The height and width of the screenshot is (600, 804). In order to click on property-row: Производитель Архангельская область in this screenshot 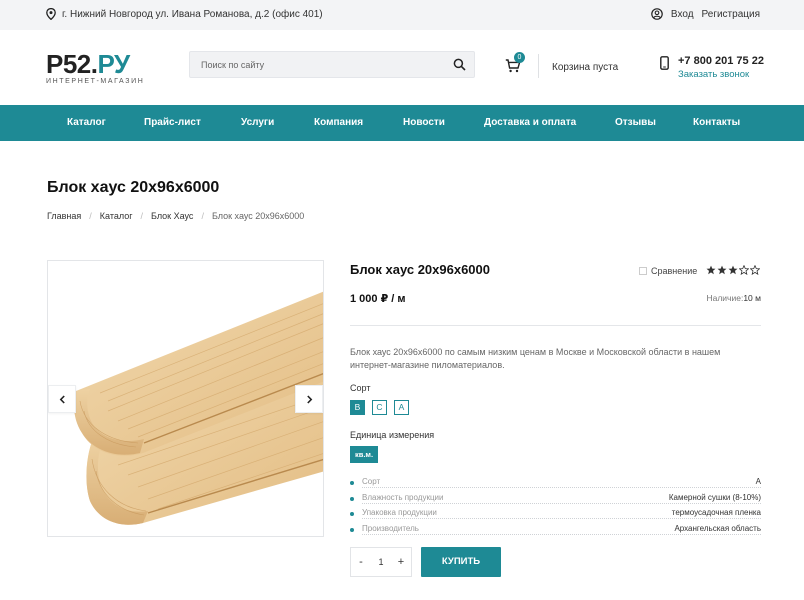, I will do `click(555, 531)`.